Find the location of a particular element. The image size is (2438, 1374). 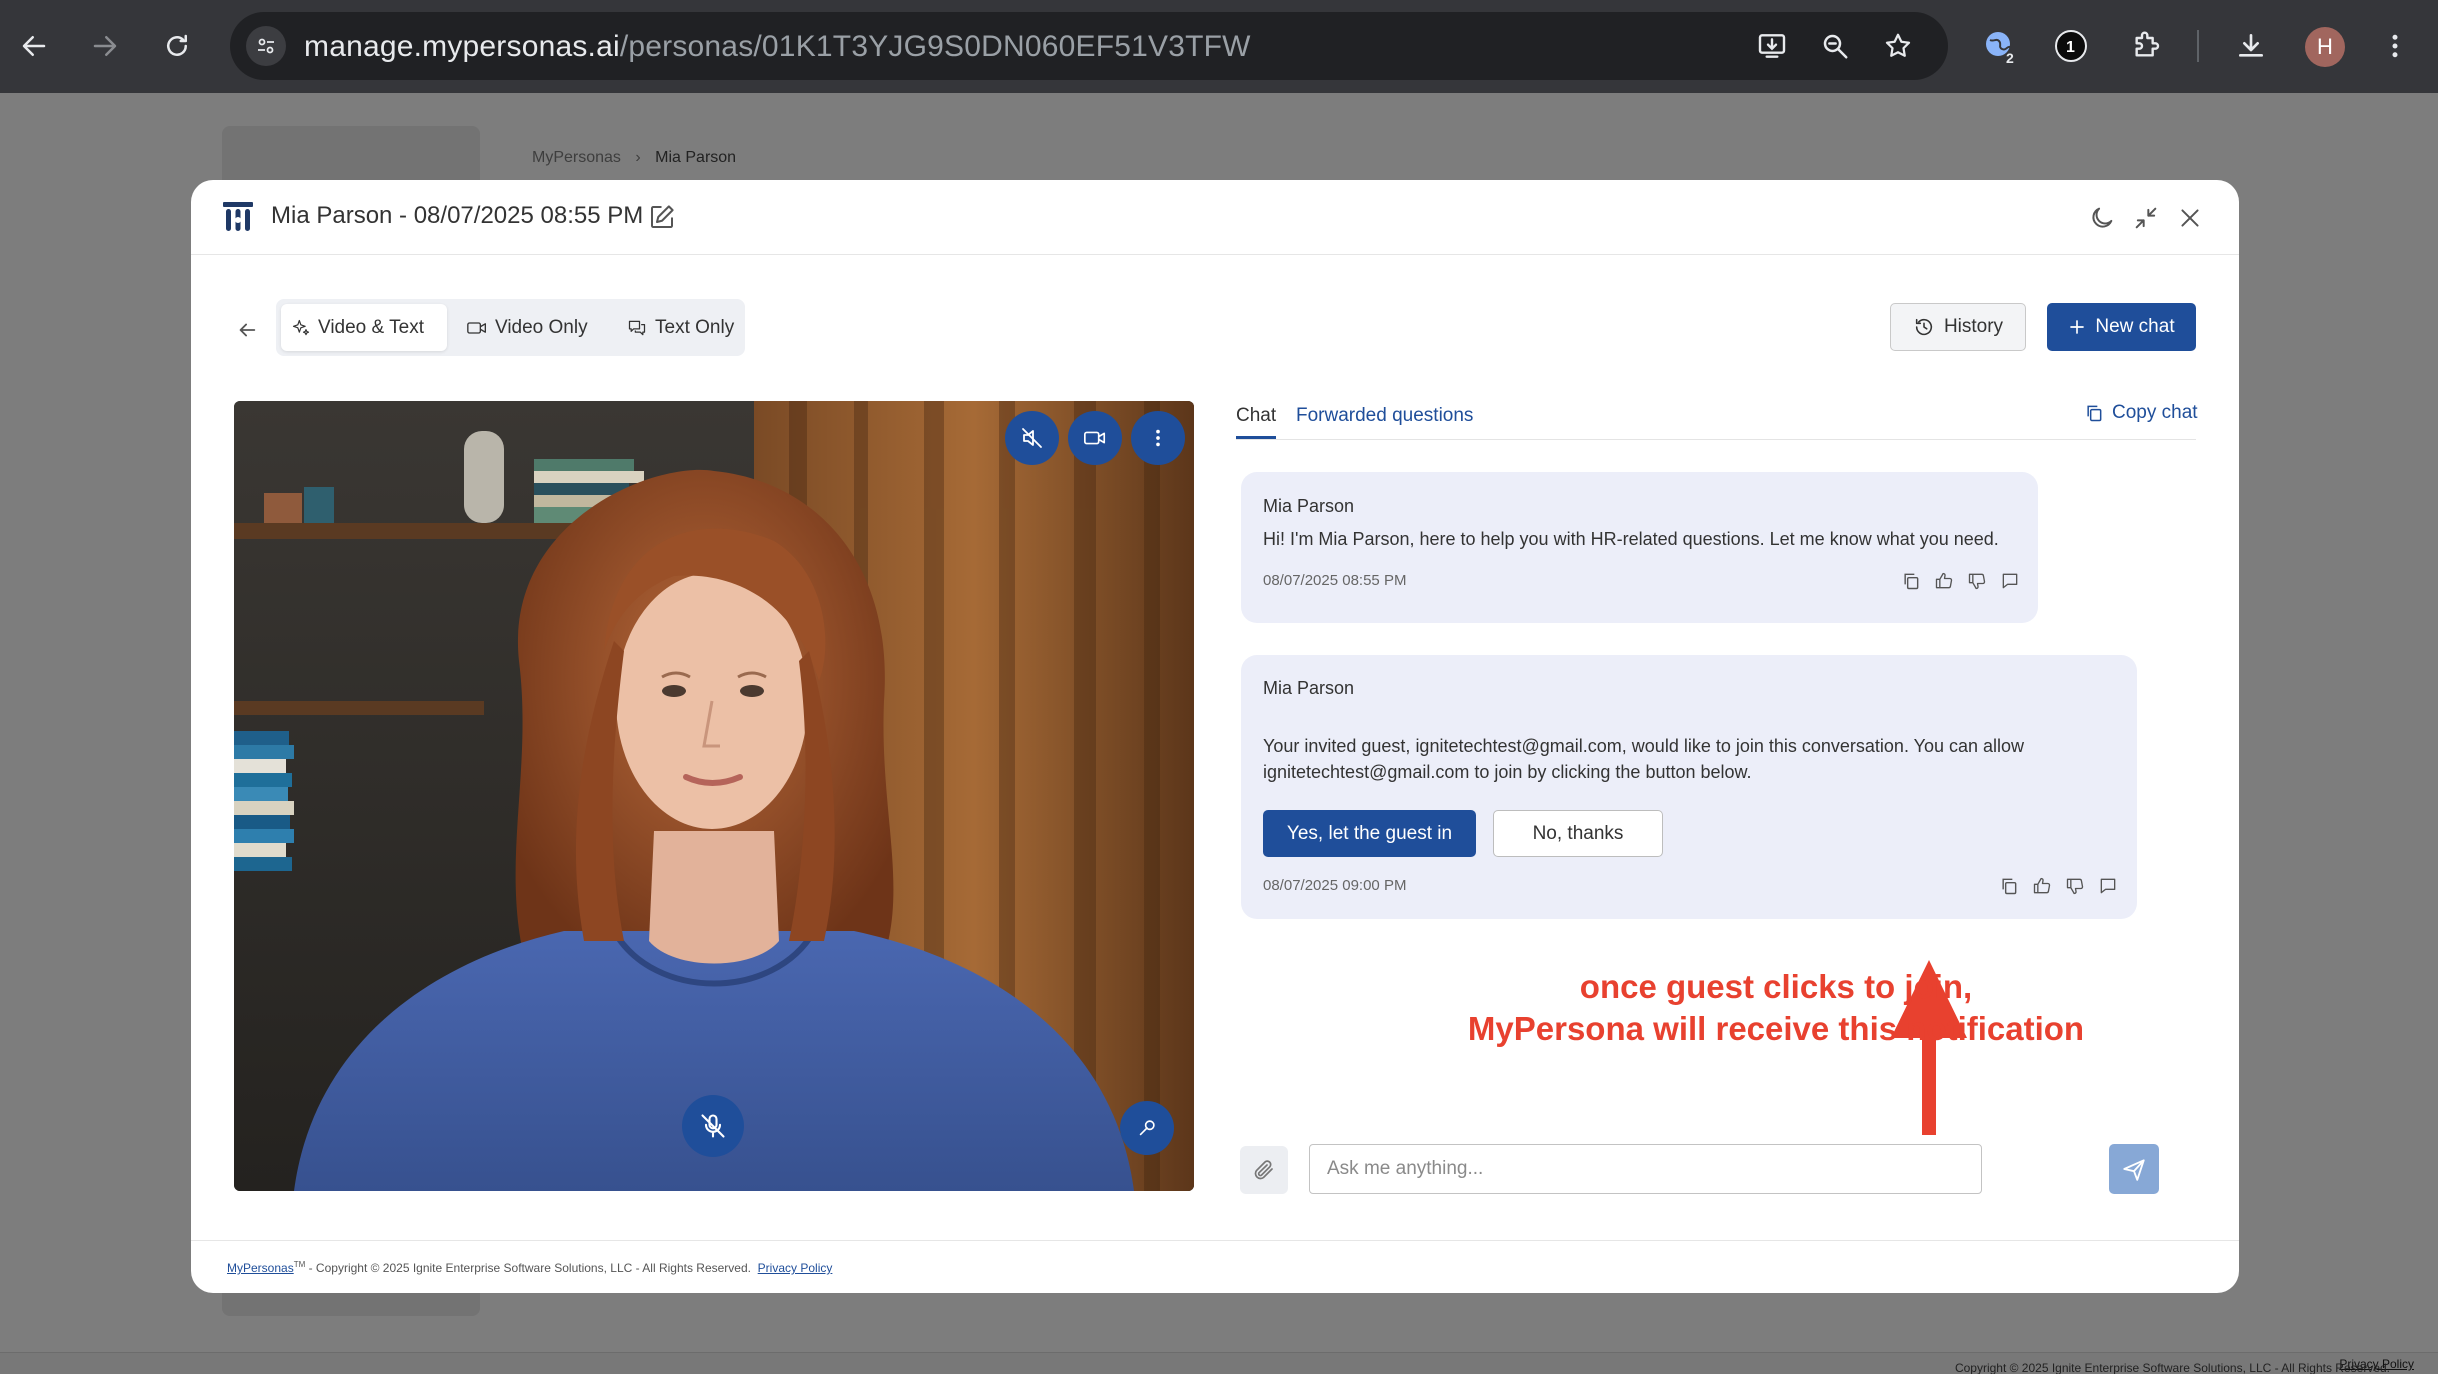

breadcrumb-root: MyPersonas is located at coordinates (576, 157).